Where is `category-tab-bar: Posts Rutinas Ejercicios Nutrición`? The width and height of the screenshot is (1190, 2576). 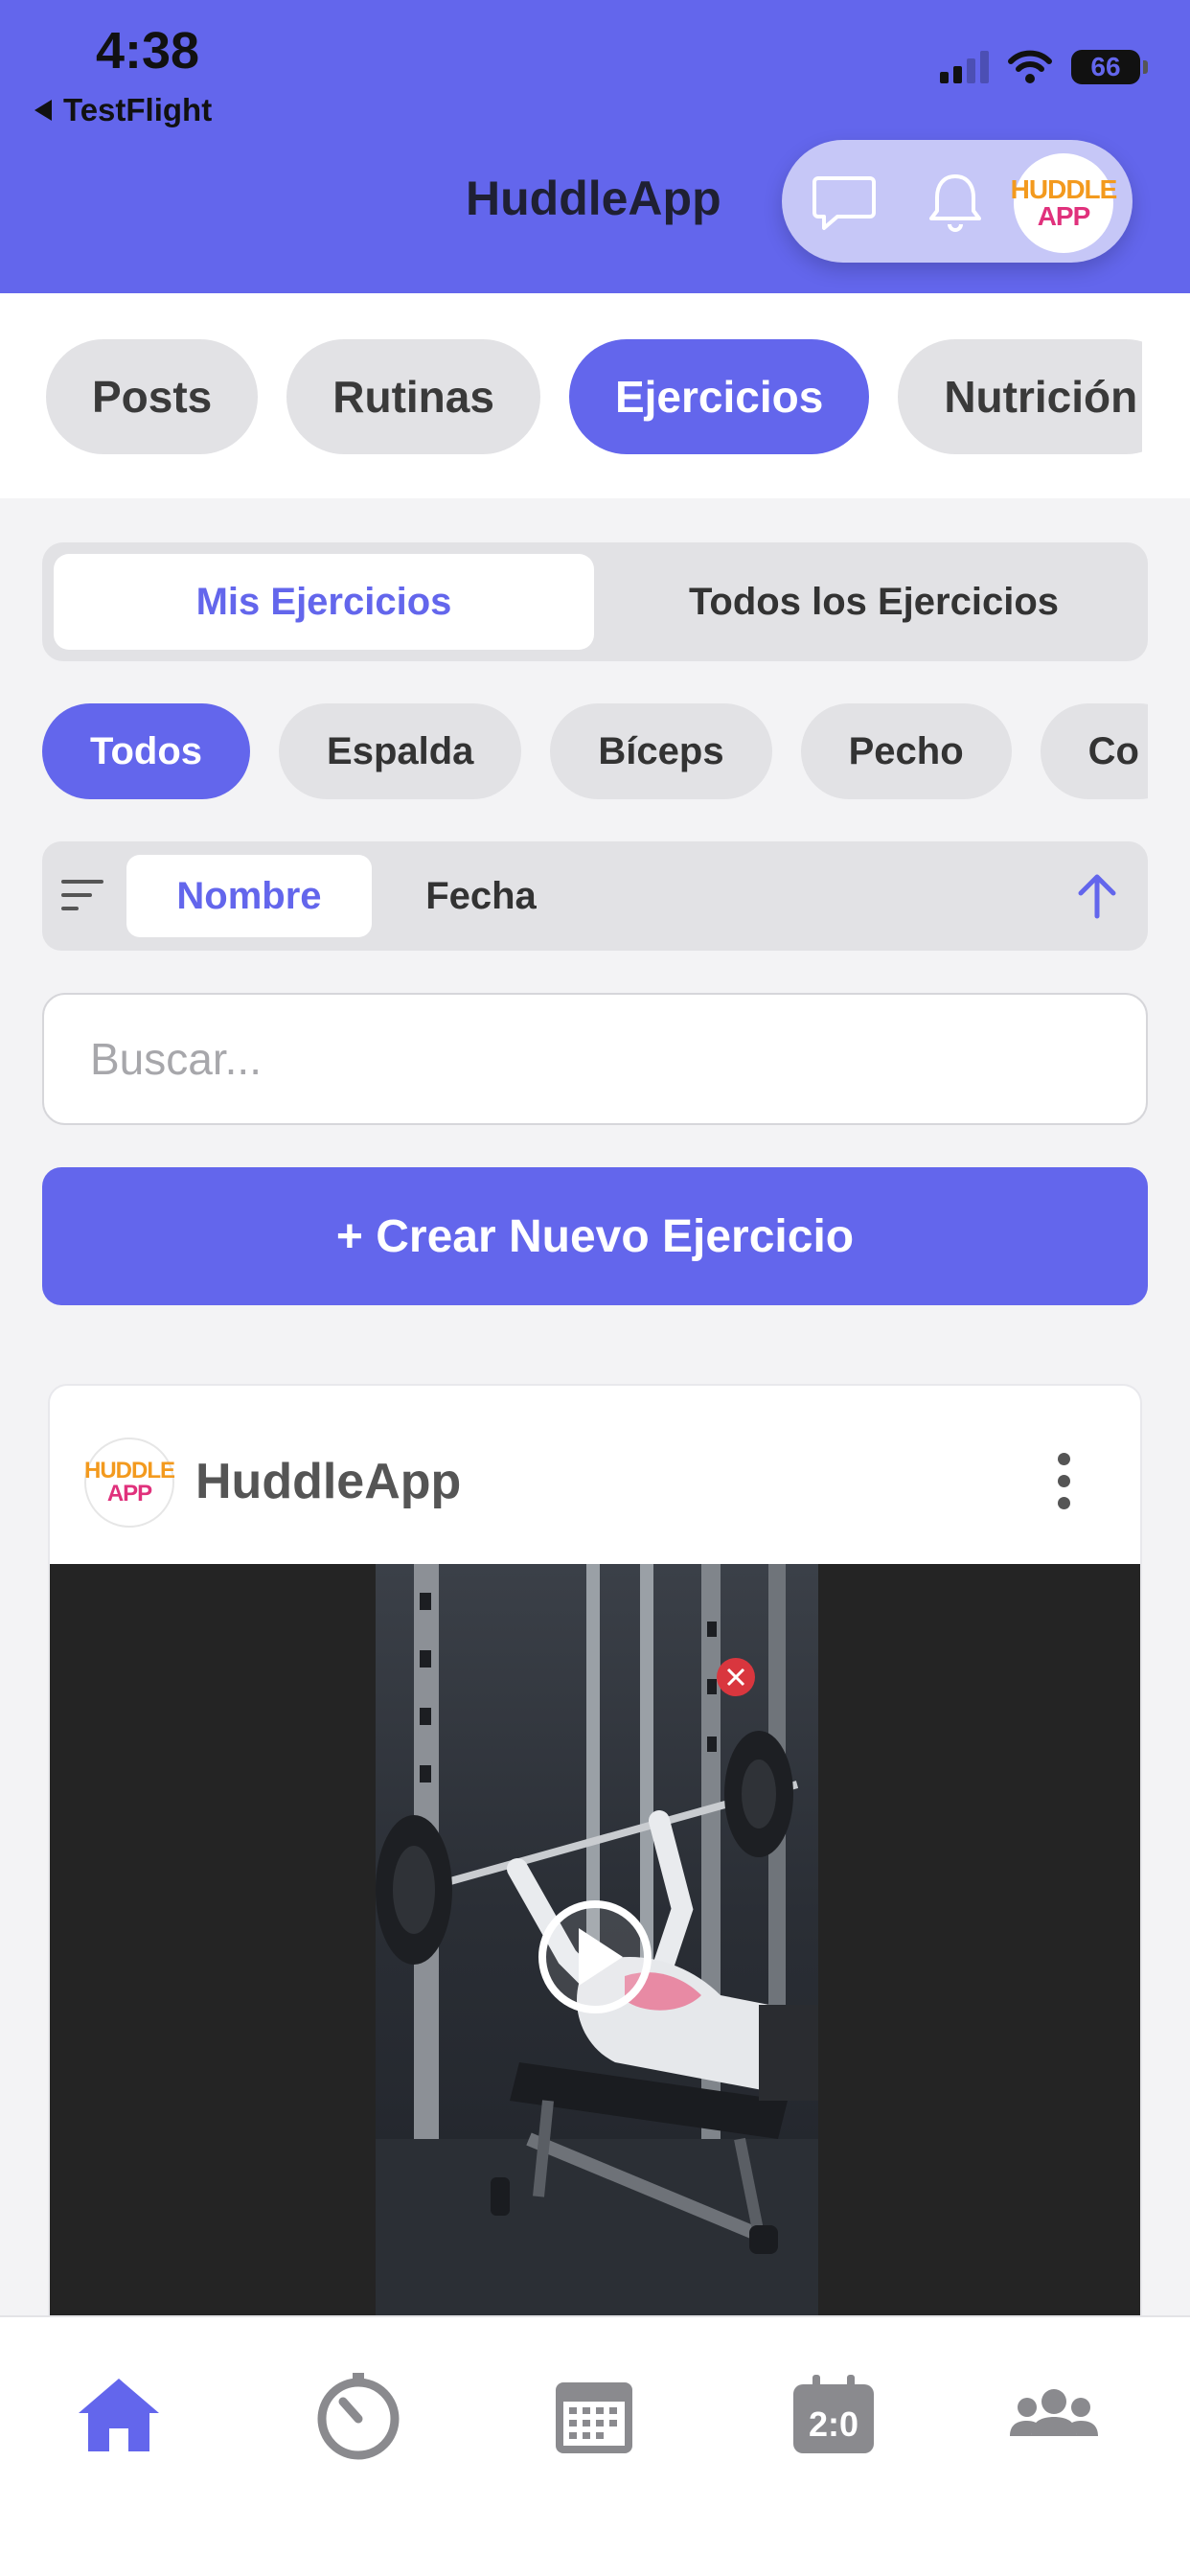
category-tab-bar: Posts Rutinas Ejercicios Nutrición is located at coordinates (595, 395).